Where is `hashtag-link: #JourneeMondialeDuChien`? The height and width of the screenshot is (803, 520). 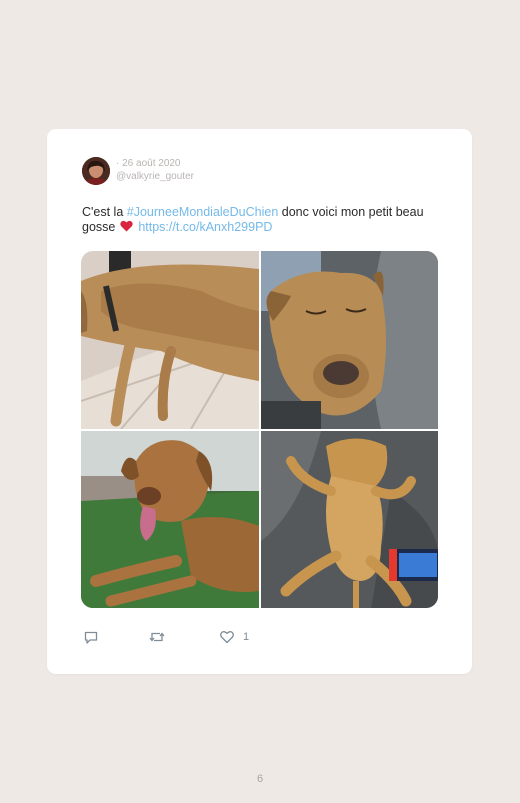
hashtag-link: #JourneeMondialeDuChien is located at coordinates (203, 212).